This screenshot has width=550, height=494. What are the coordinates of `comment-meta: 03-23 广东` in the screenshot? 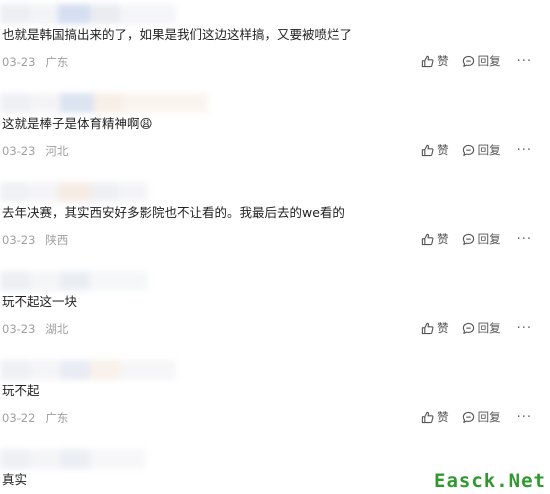 It's located at (35, 62).